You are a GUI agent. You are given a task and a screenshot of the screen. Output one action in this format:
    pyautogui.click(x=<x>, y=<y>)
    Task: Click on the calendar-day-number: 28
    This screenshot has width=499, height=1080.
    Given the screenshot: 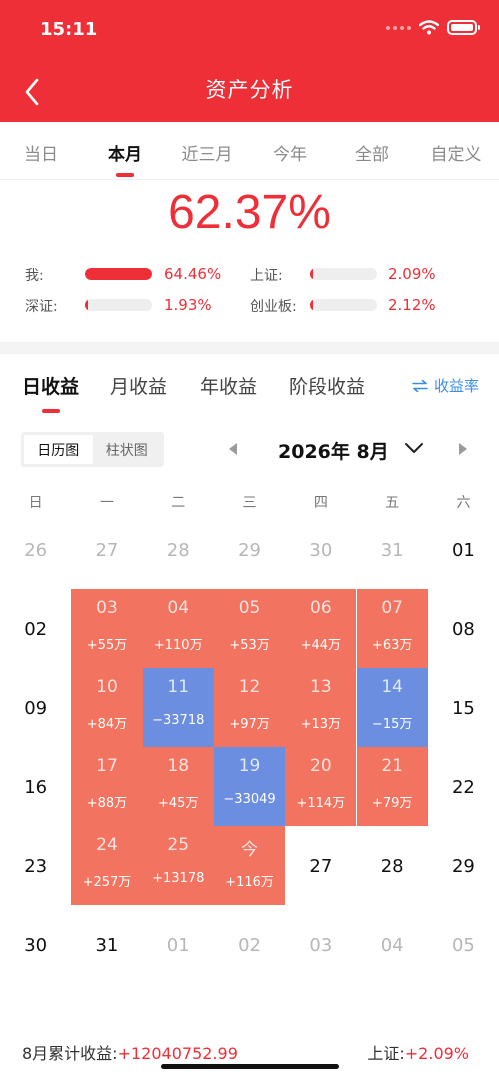 What is the action you would take?
    pyautogui.click(x=178, y=550)
    